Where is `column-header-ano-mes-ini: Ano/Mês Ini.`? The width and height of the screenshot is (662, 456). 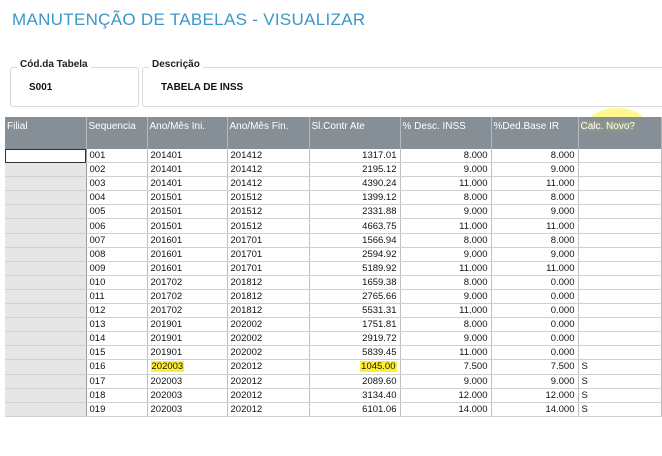
column-header-ano-mes-ini: Ano/Mês Ini. is located at coordinates (187, 133).